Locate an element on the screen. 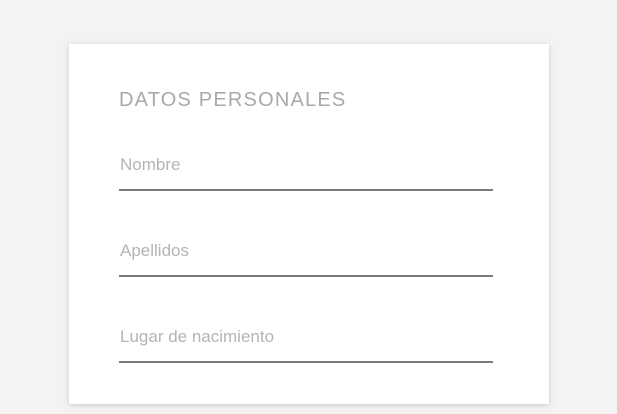 This screenshot has width=617, height=414. lugar-de-nacimiento-field is located at coordinates (306, 343).